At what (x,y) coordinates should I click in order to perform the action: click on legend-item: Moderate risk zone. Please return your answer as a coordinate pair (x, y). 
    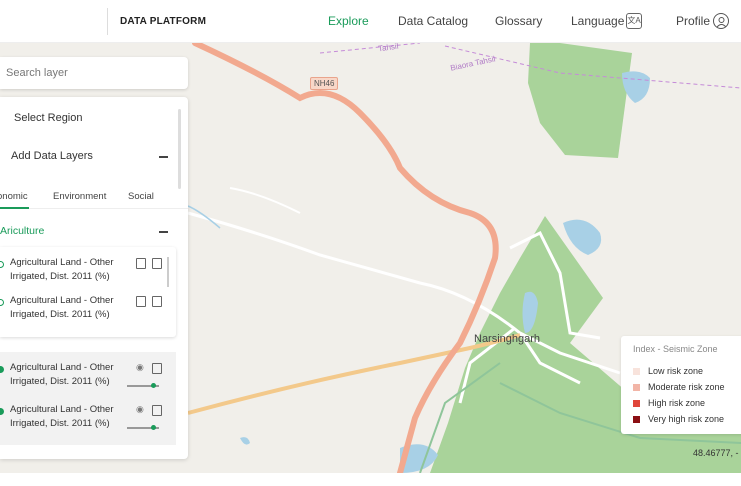
    Looking at the image, I should click on (679, 387).